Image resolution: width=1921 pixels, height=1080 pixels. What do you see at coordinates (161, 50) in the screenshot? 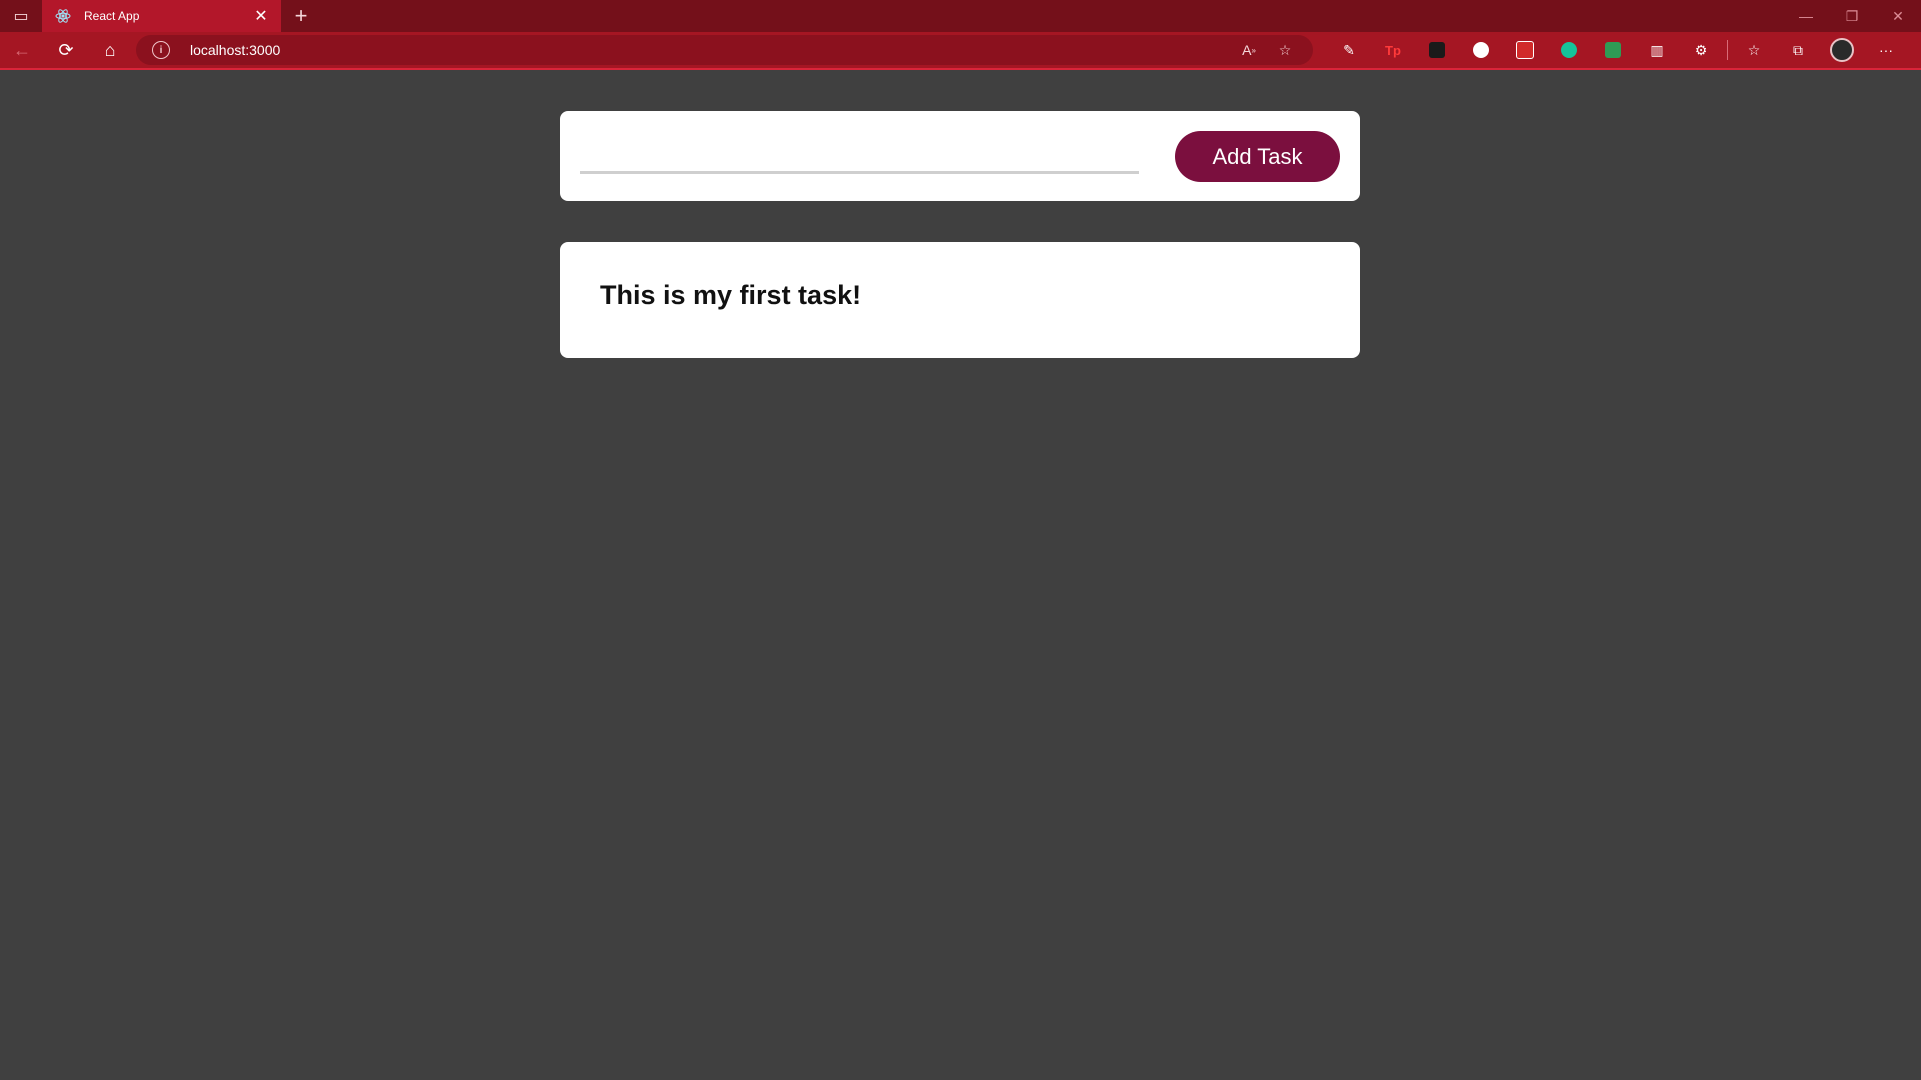
I see `info-icon: i` at bounding box center [161, 50].